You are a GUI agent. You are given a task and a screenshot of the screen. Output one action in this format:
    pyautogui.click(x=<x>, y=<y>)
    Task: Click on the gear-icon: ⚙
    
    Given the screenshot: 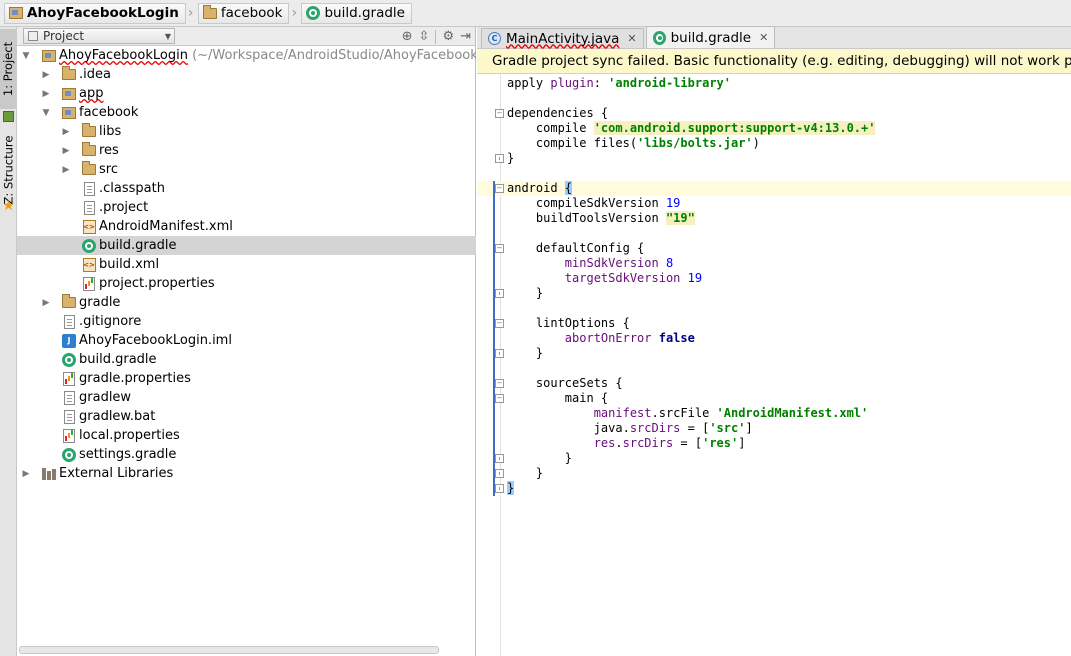 What is the action you would take?
    pyautogui.click(x=448, y=36)
    